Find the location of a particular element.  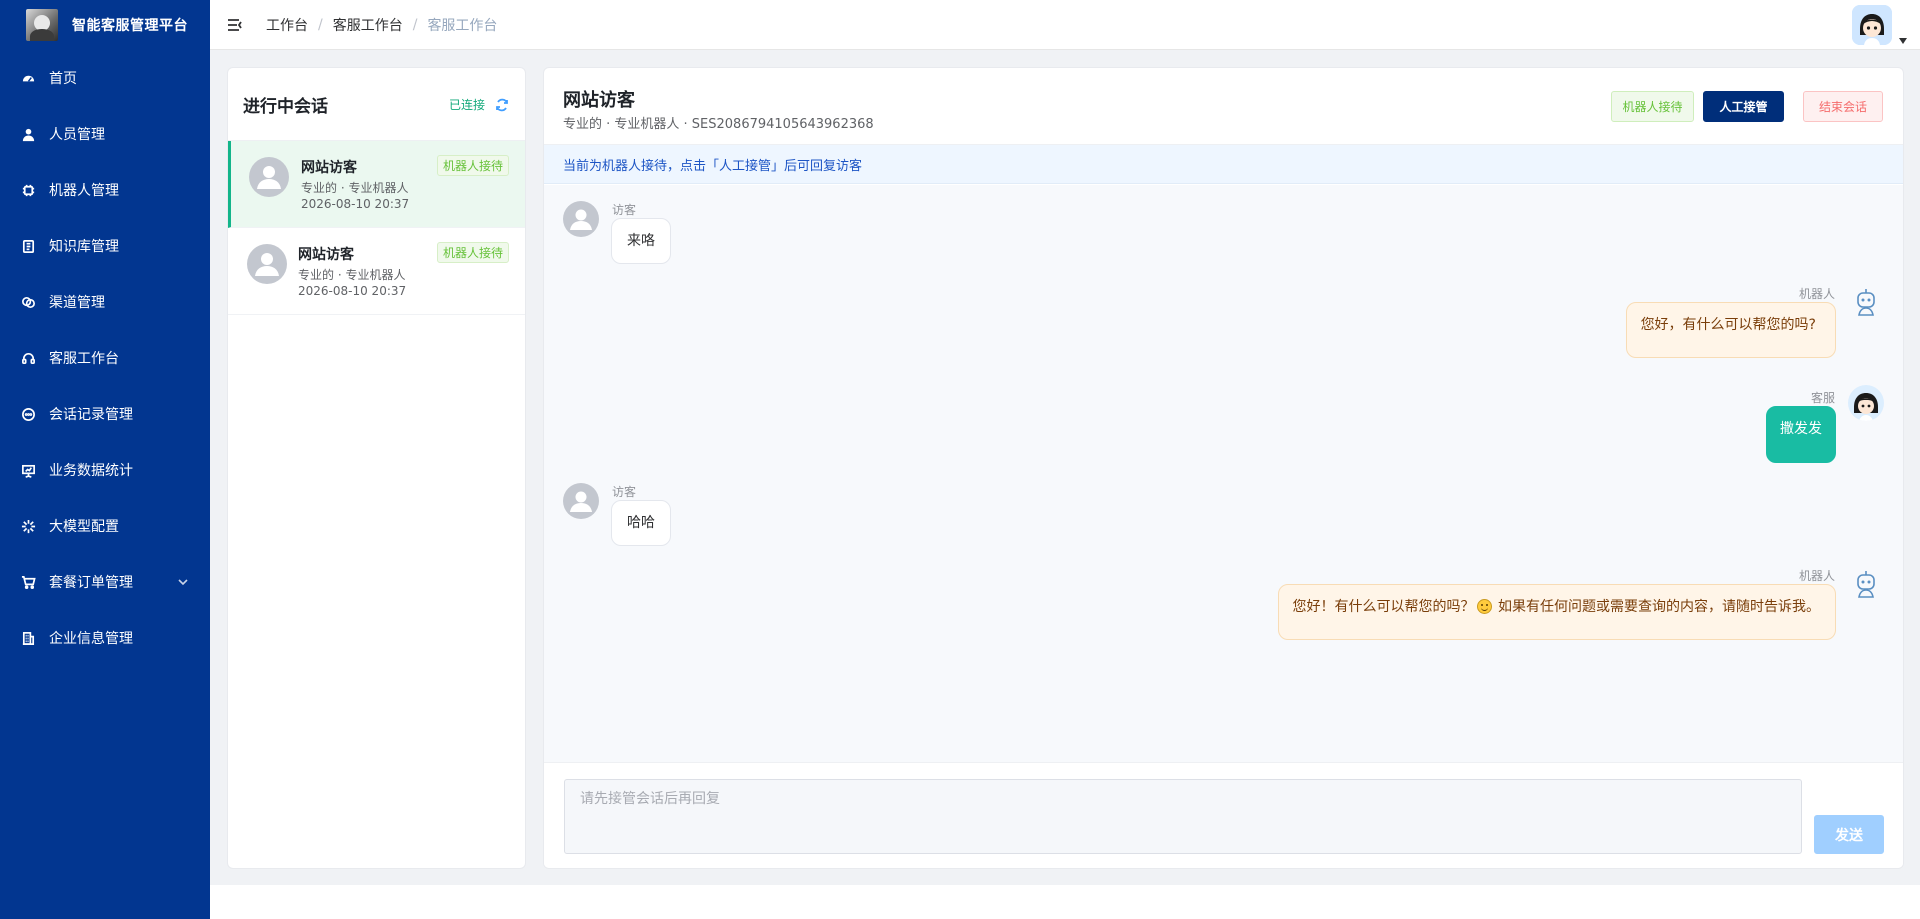

link-icon is located at coordinates (28, 302).